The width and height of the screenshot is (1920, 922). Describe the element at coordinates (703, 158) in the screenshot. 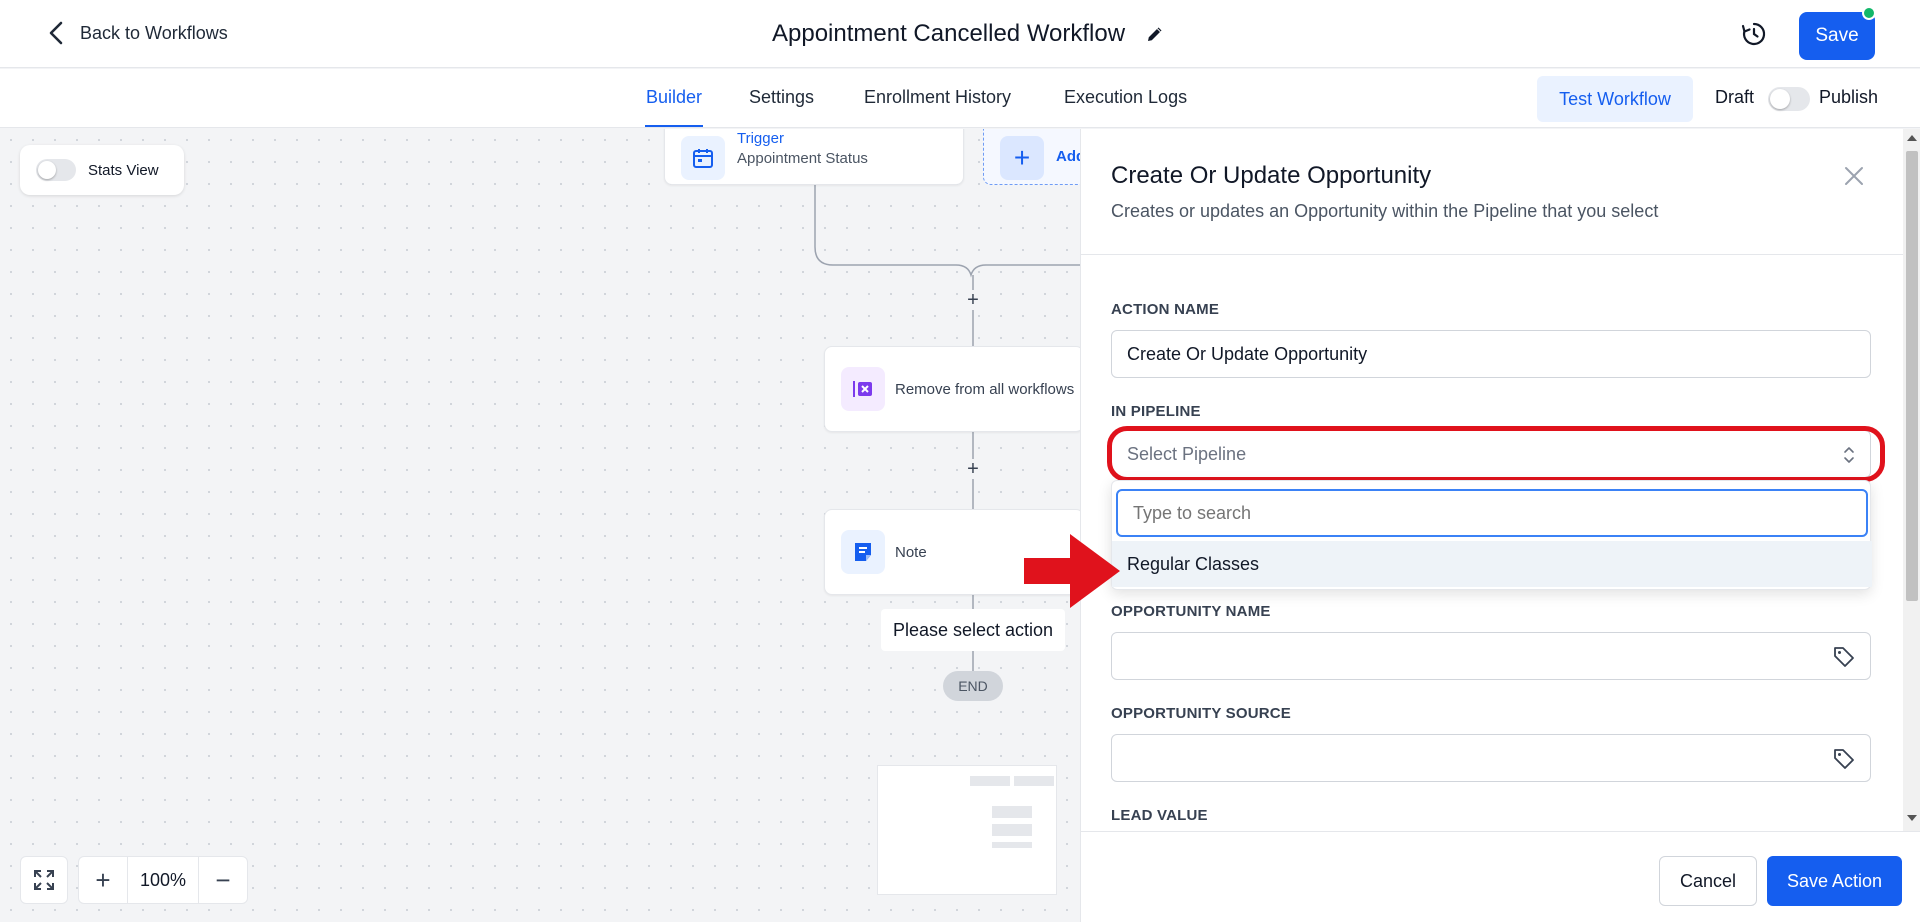

I see `calendar-icon` at that location.